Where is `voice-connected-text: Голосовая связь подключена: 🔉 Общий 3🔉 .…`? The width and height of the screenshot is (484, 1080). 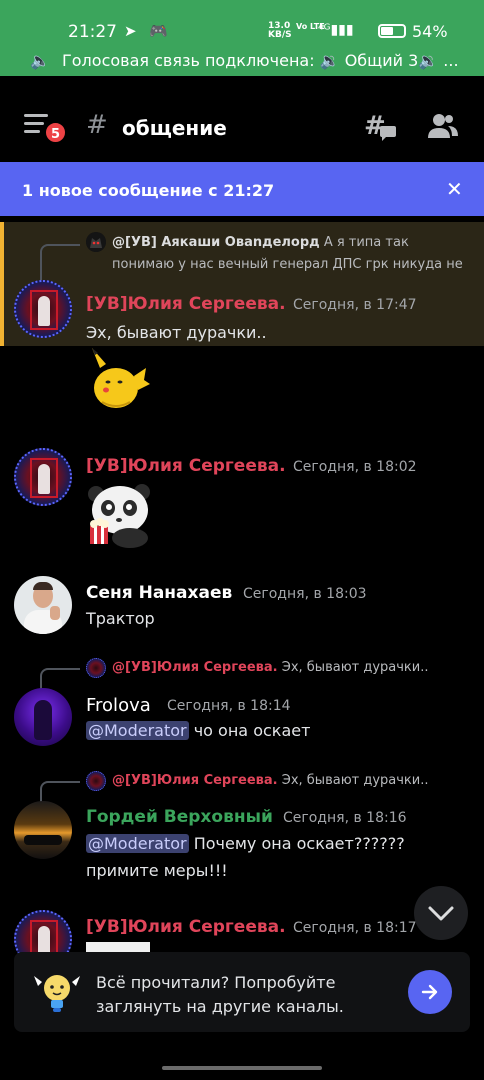 voice-connected-text: Голосовая связь подключена: 🔉 Общий 3🔉 .… is located at coordinates (260, 60).